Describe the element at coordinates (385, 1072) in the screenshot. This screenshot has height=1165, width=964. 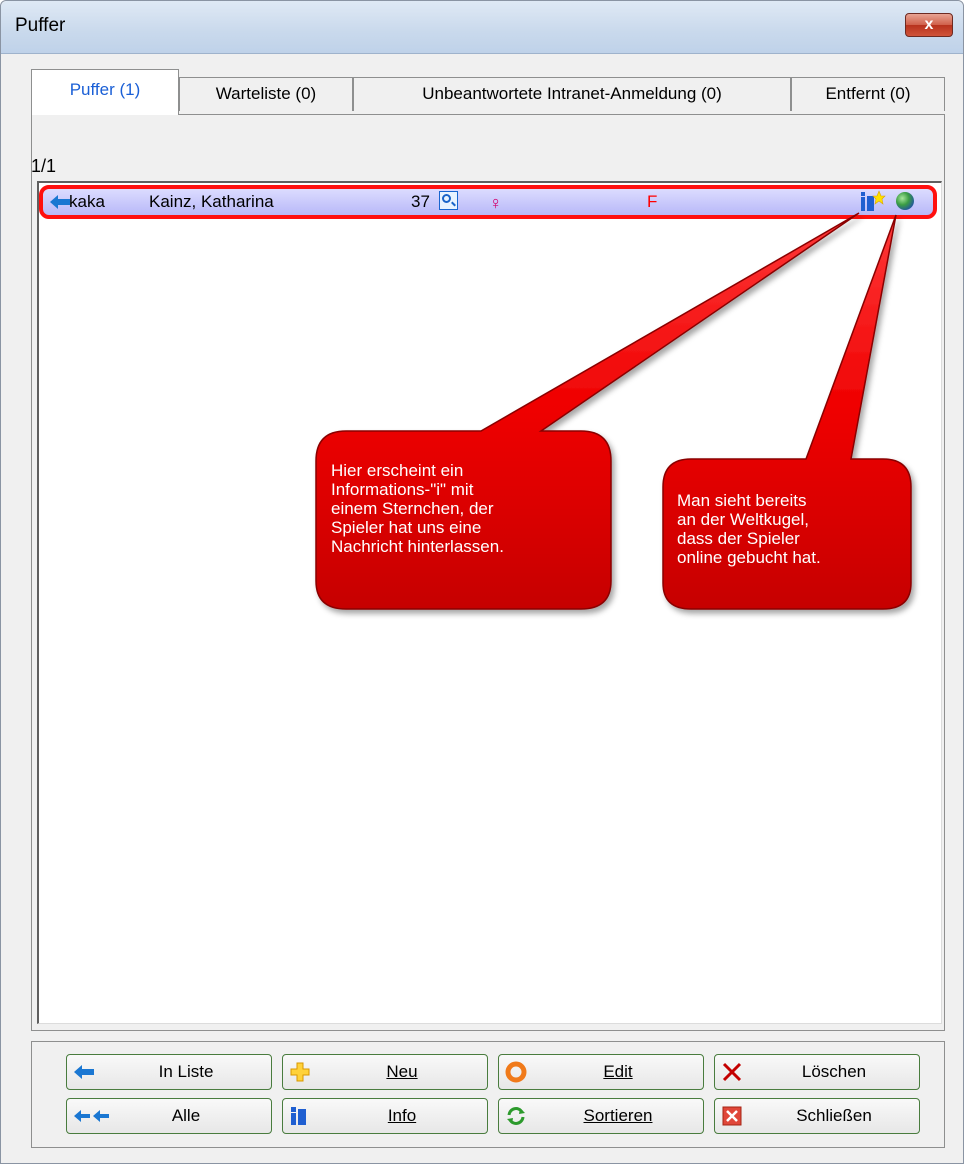
I see `neu-button: Neu` at that location.